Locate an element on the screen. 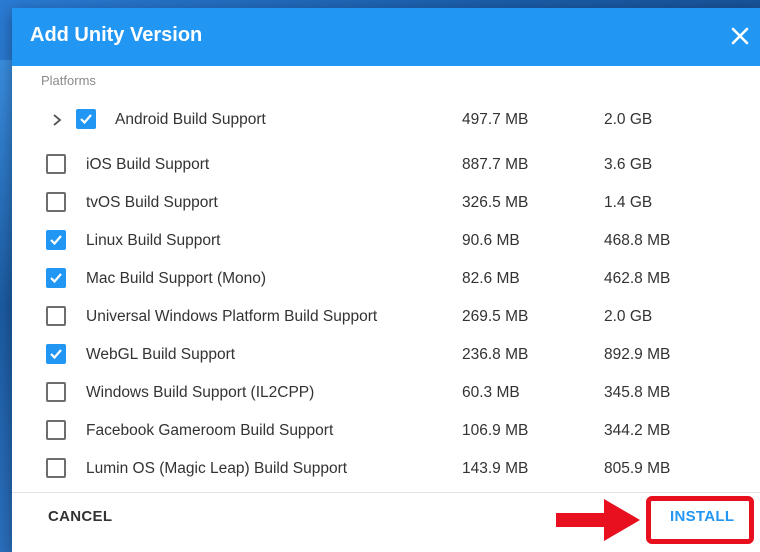 The width and height of the screenshot is (760, 552). section-label-platforms: Platforms is located at coordinates (68, 80).